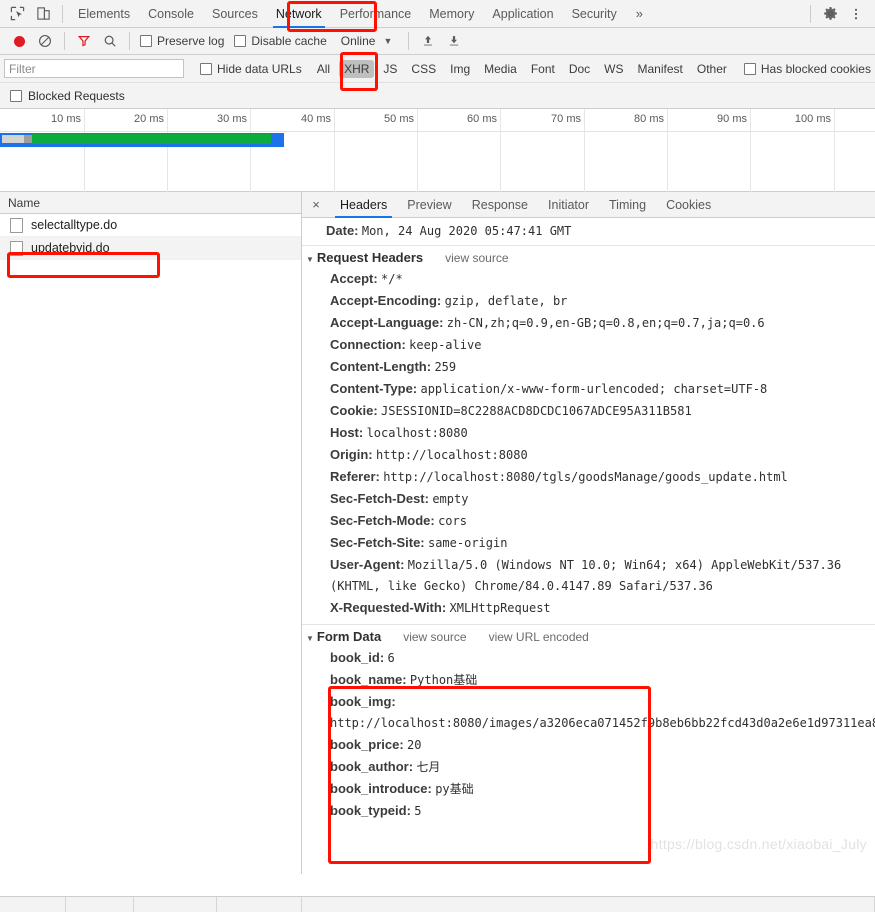  What do you see at coordinates (688, 205) in the screenshot?
I see `tab-cookies: Cookies` at bounding box center [688, 205].